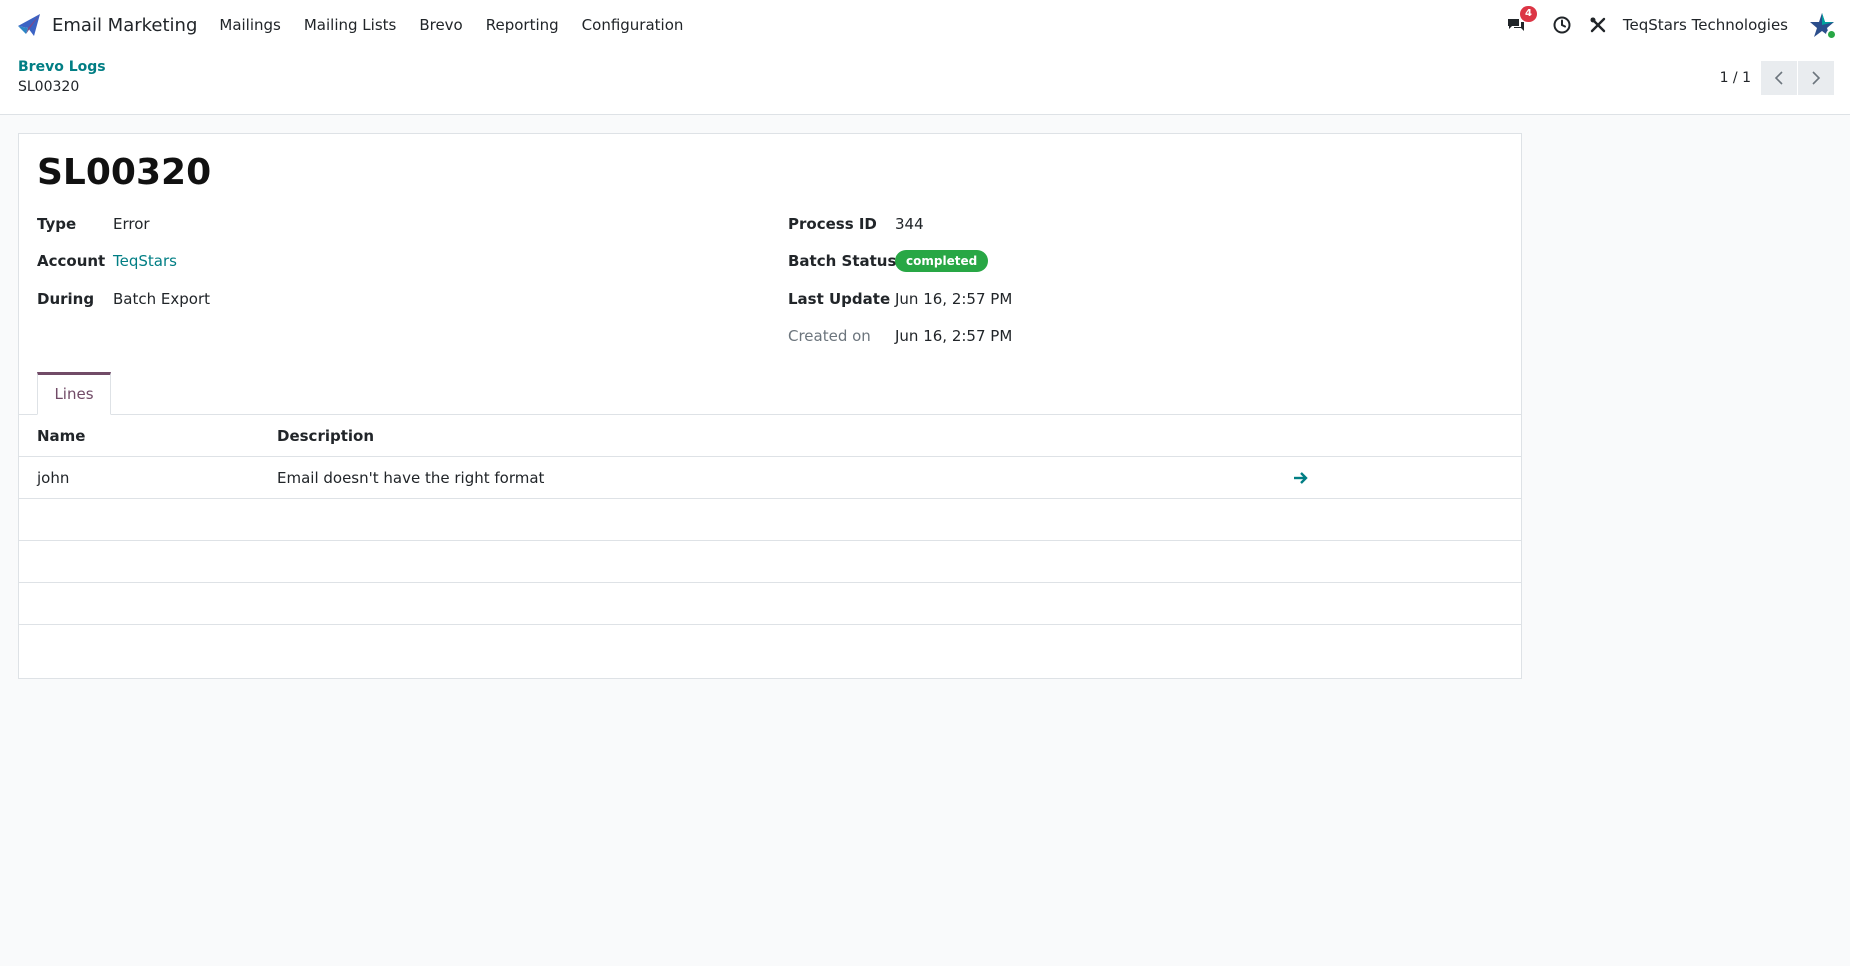 This screenshot has width=1850, height=966. What do you see at coordinates (57, 224) in the screenshot?
I see `field-label-type: Type` at bounding box center [57, 224].